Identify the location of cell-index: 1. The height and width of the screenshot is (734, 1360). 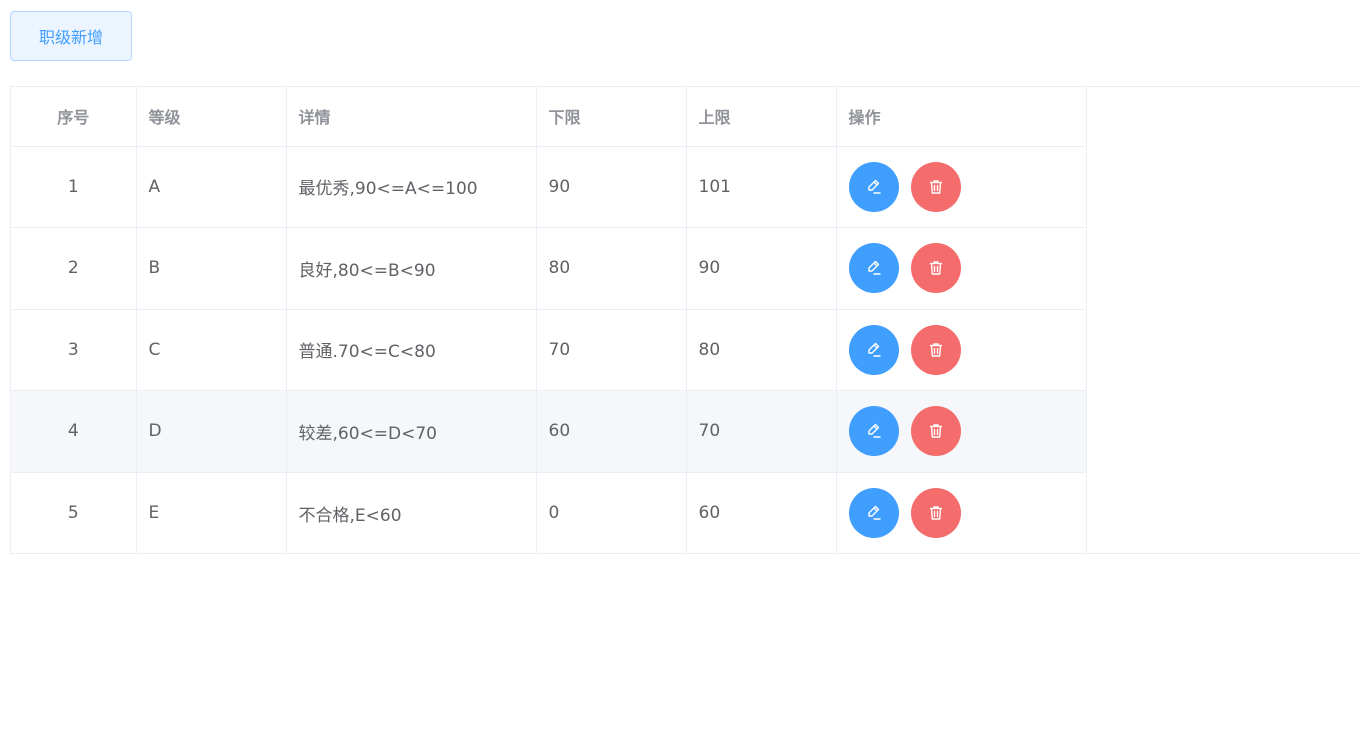
(74, 187).